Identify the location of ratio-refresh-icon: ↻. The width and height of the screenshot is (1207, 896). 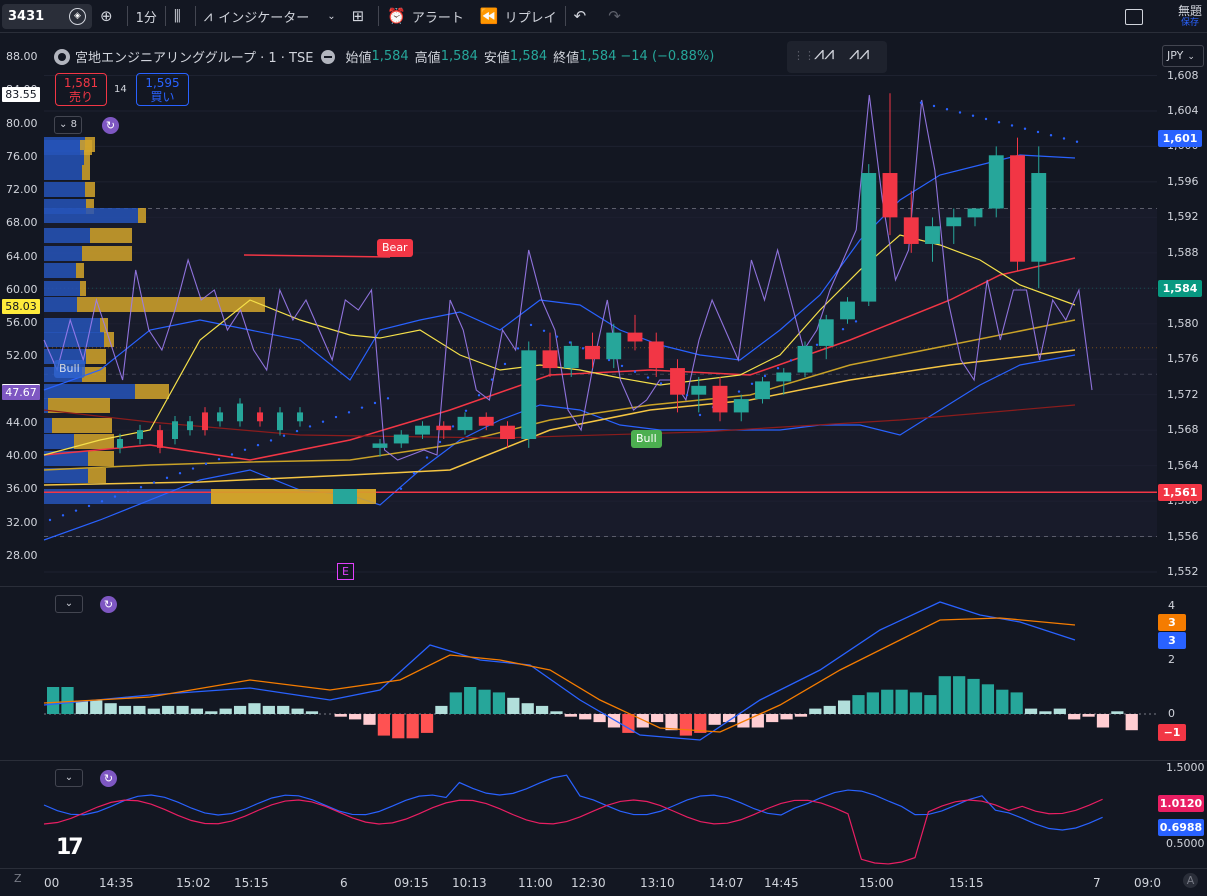
(108, 778).